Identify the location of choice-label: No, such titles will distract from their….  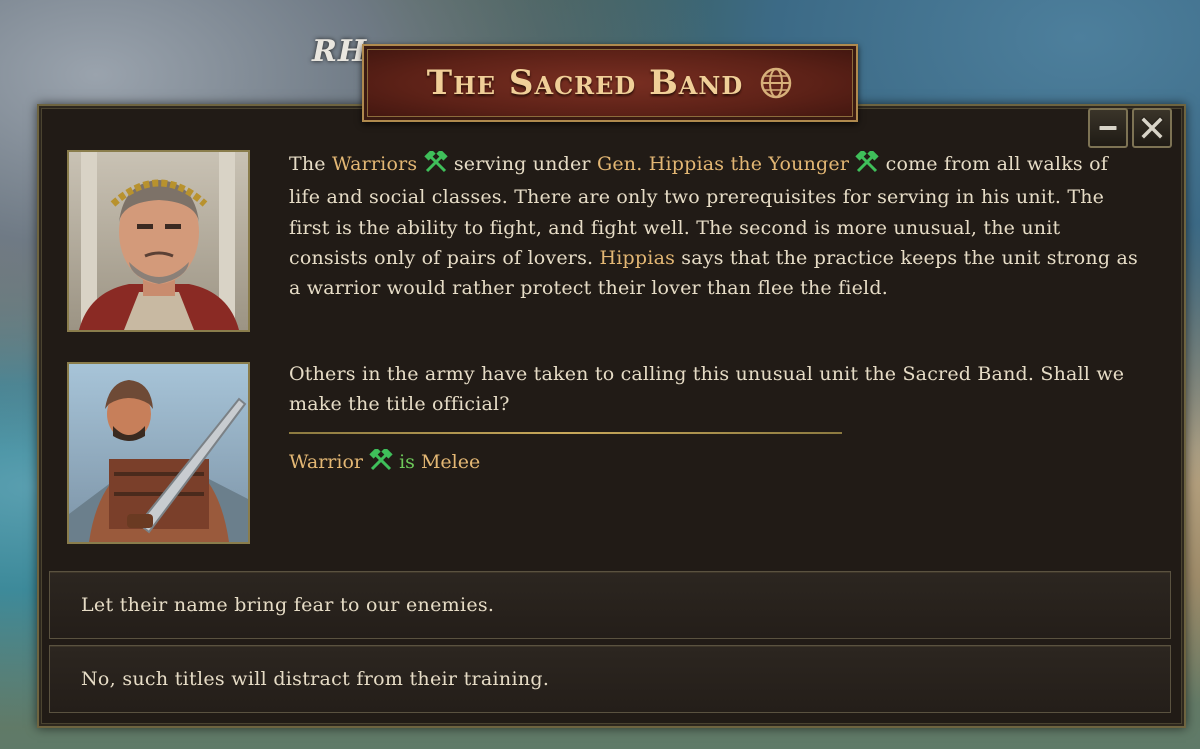
(315, 679).